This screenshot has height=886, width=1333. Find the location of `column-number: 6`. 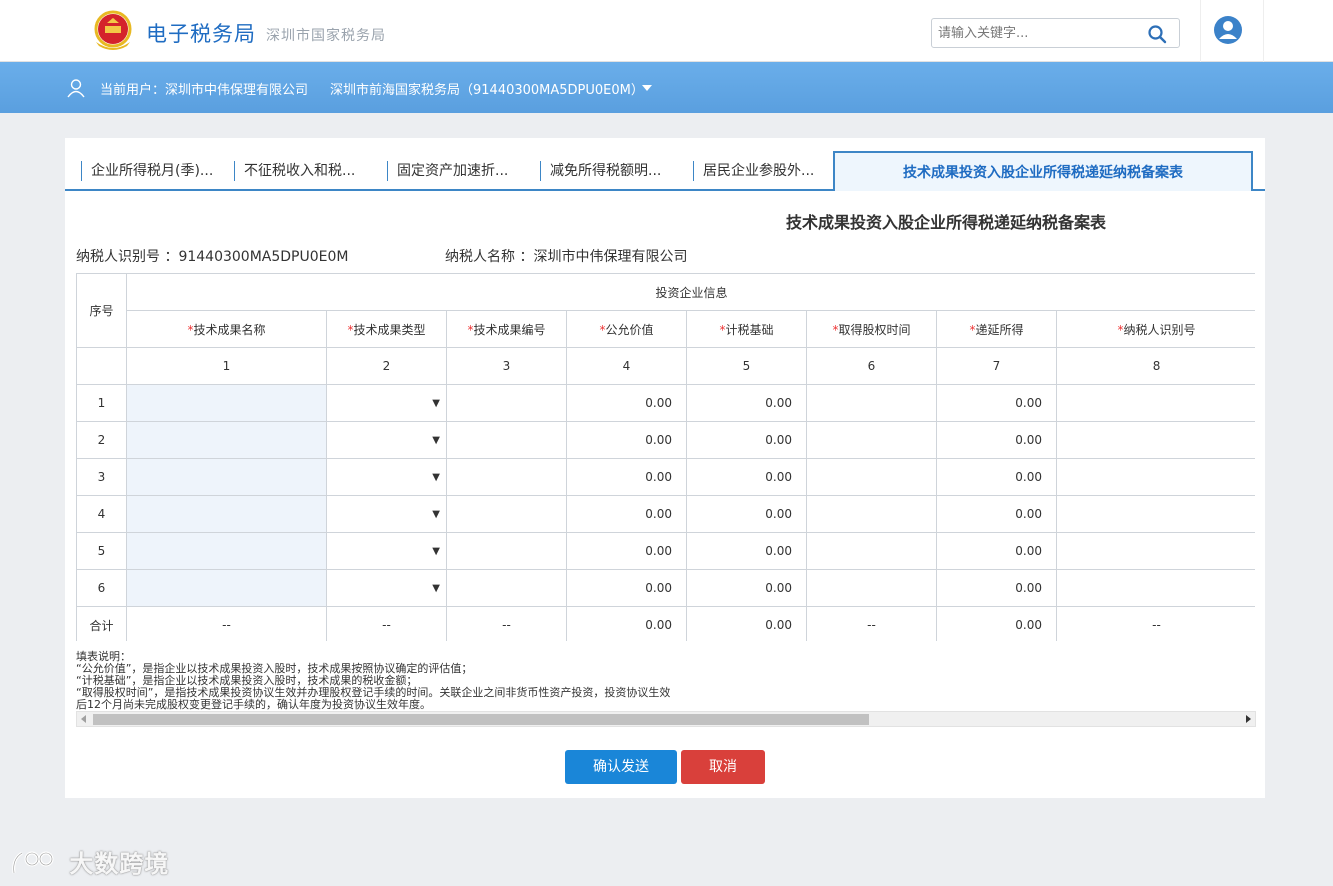

column-number: 6 is located at coordinates (871, 366).